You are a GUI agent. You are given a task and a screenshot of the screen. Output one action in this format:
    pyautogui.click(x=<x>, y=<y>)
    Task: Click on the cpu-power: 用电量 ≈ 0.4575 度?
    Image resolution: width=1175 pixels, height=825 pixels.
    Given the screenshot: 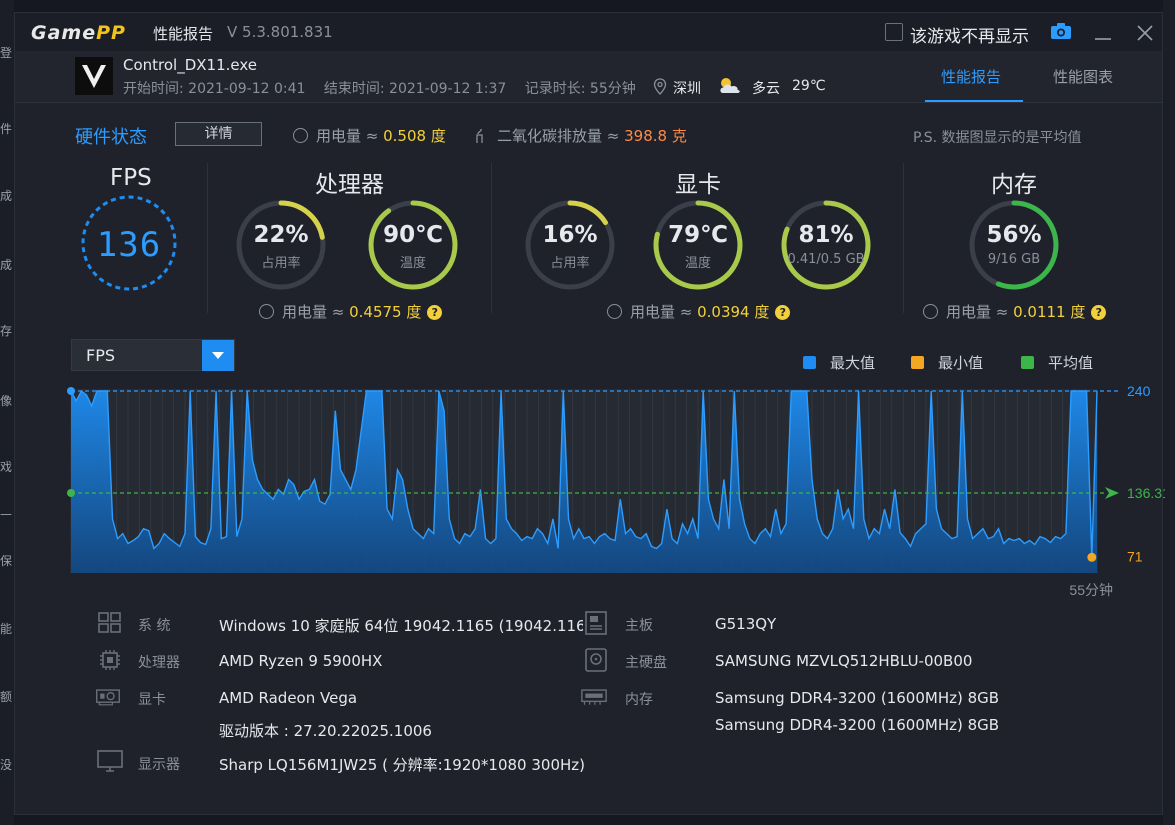 What is the action you would take?
    pyautogui.click(x=351, y=311)
    